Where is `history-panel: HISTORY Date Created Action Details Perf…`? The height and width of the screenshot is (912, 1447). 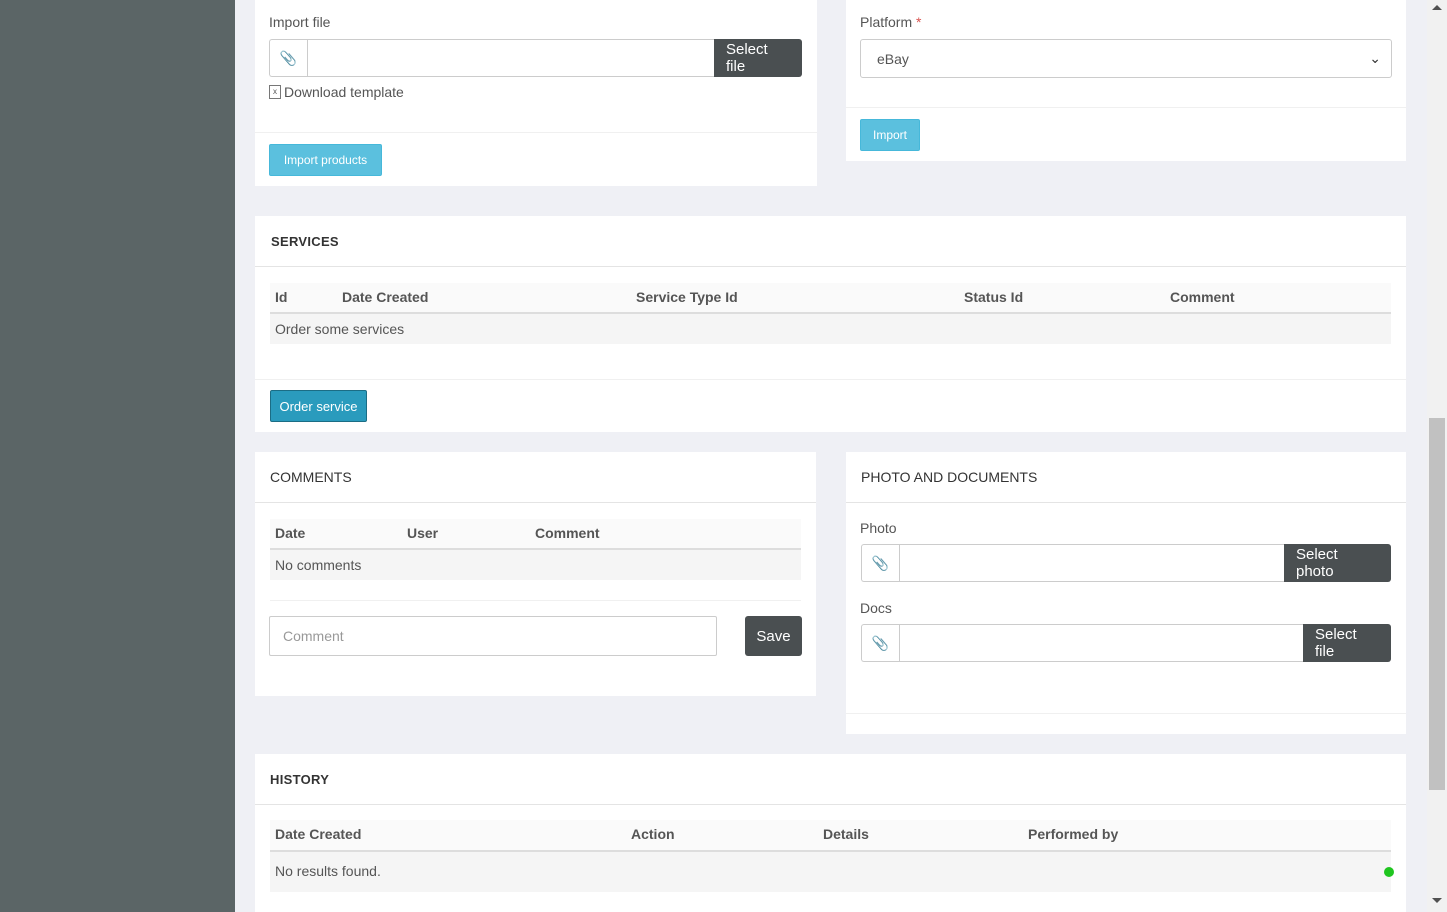 history-panel: HISTORY Date Created Action Details Perf… is located at coordinates (830, 833).